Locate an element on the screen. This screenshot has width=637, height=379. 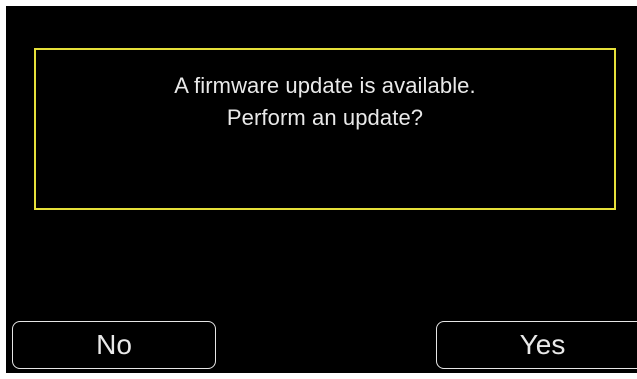
yes-button-label: Yes is located at coordinates (542, 344).